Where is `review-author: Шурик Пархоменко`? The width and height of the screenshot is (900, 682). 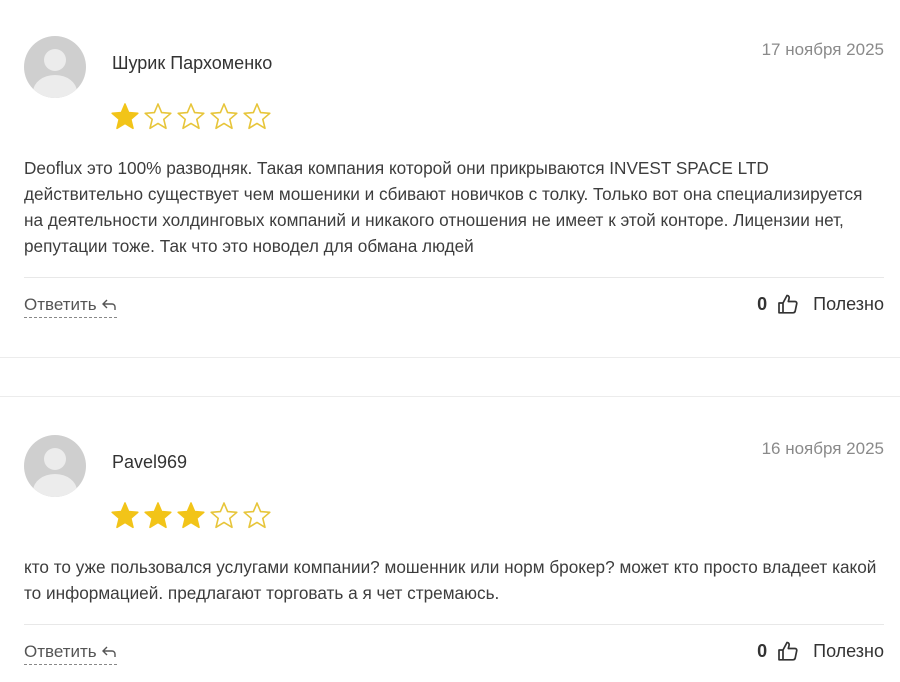
review-author: Шурик Пархоменко is located at coordinates (192, 63).